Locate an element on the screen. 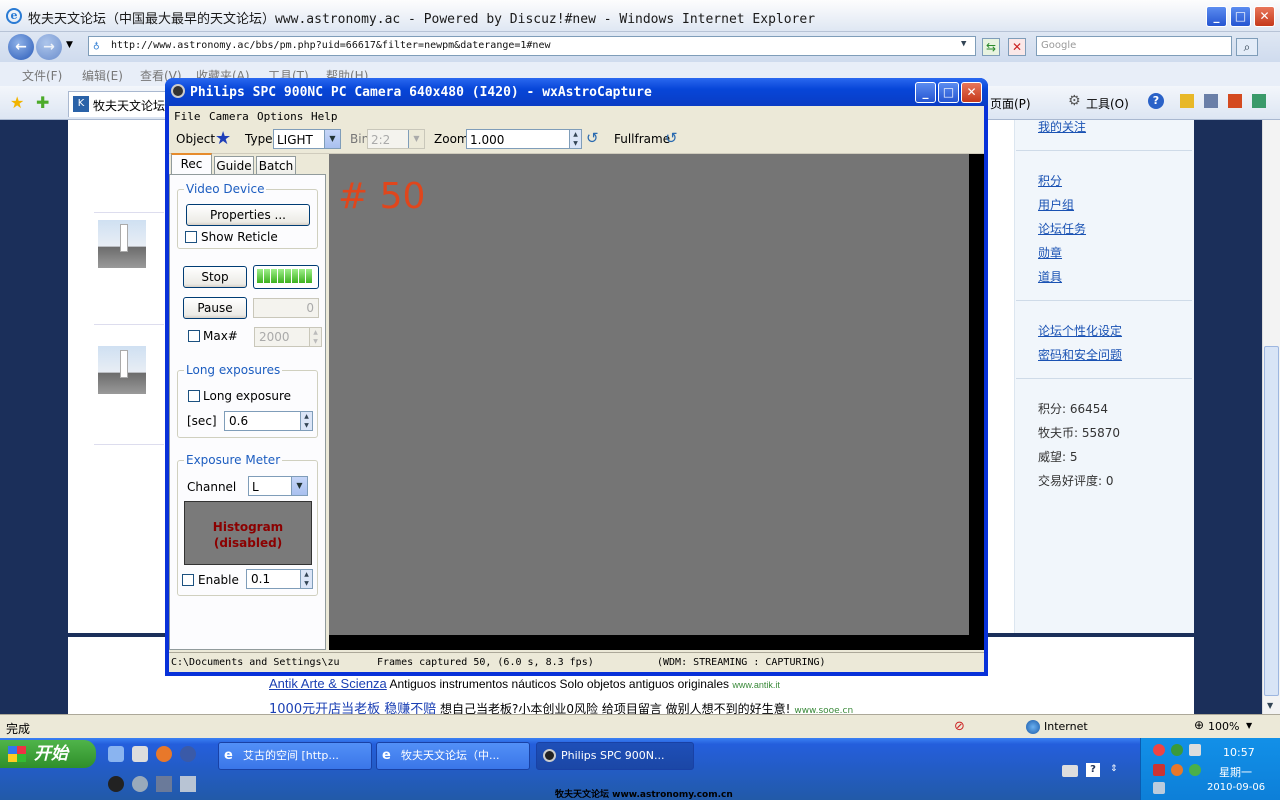 The width and height of the screenshot is (1280, 800). app-minimize-button: _ is located at coordinates (925, 92).